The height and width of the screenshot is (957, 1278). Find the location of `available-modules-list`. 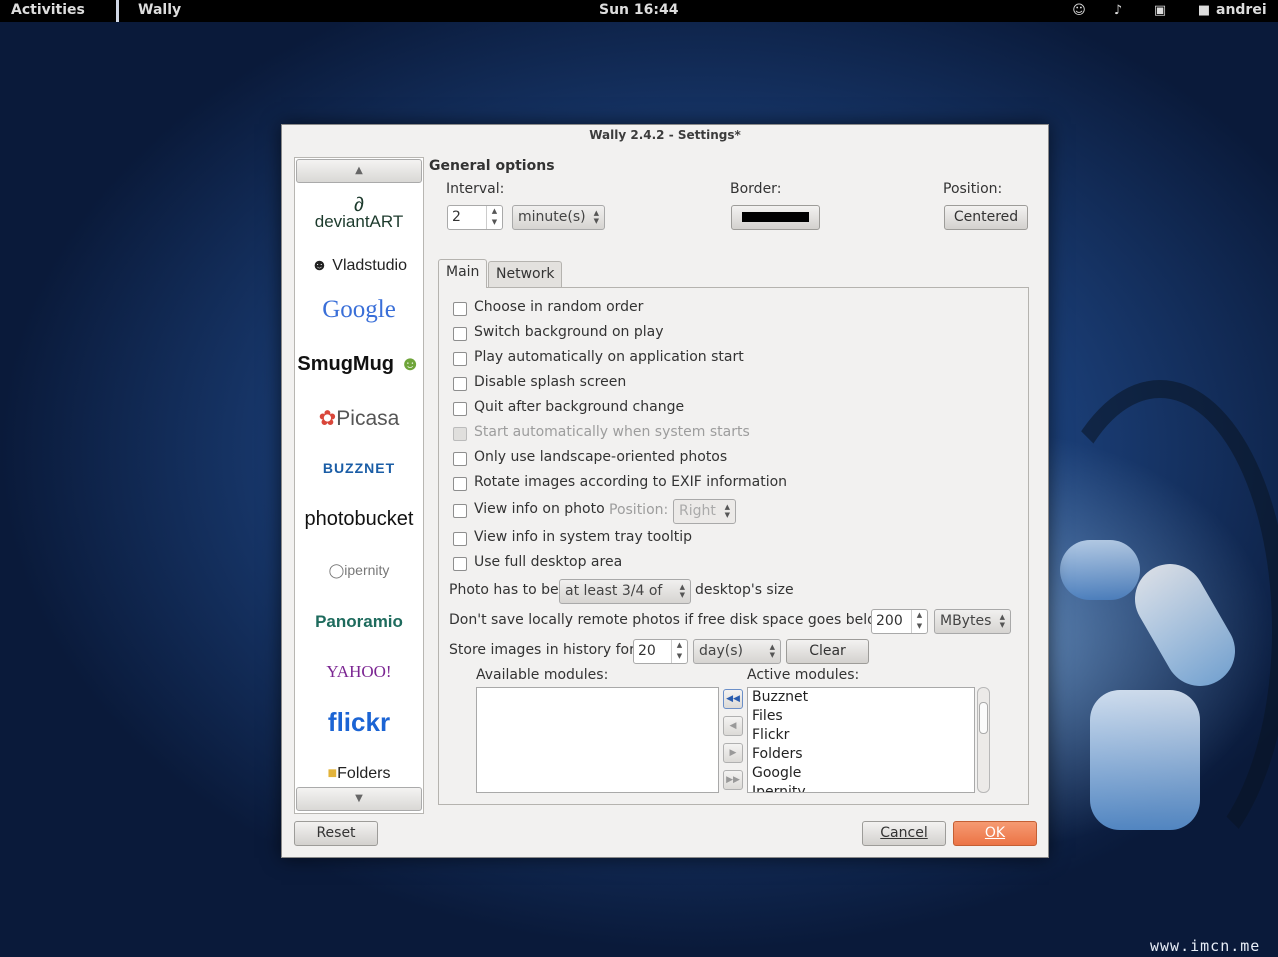

available-modules-list is located at coordinates (597, 740).